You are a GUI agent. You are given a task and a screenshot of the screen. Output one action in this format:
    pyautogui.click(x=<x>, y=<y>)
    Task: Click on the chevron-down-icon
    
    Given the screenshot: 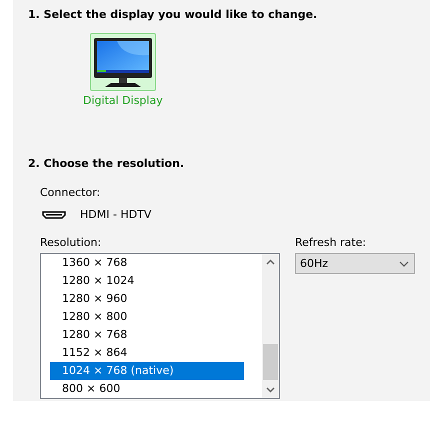 What is the action you would take?
    pyautogui.click(x=404, y=263)
    